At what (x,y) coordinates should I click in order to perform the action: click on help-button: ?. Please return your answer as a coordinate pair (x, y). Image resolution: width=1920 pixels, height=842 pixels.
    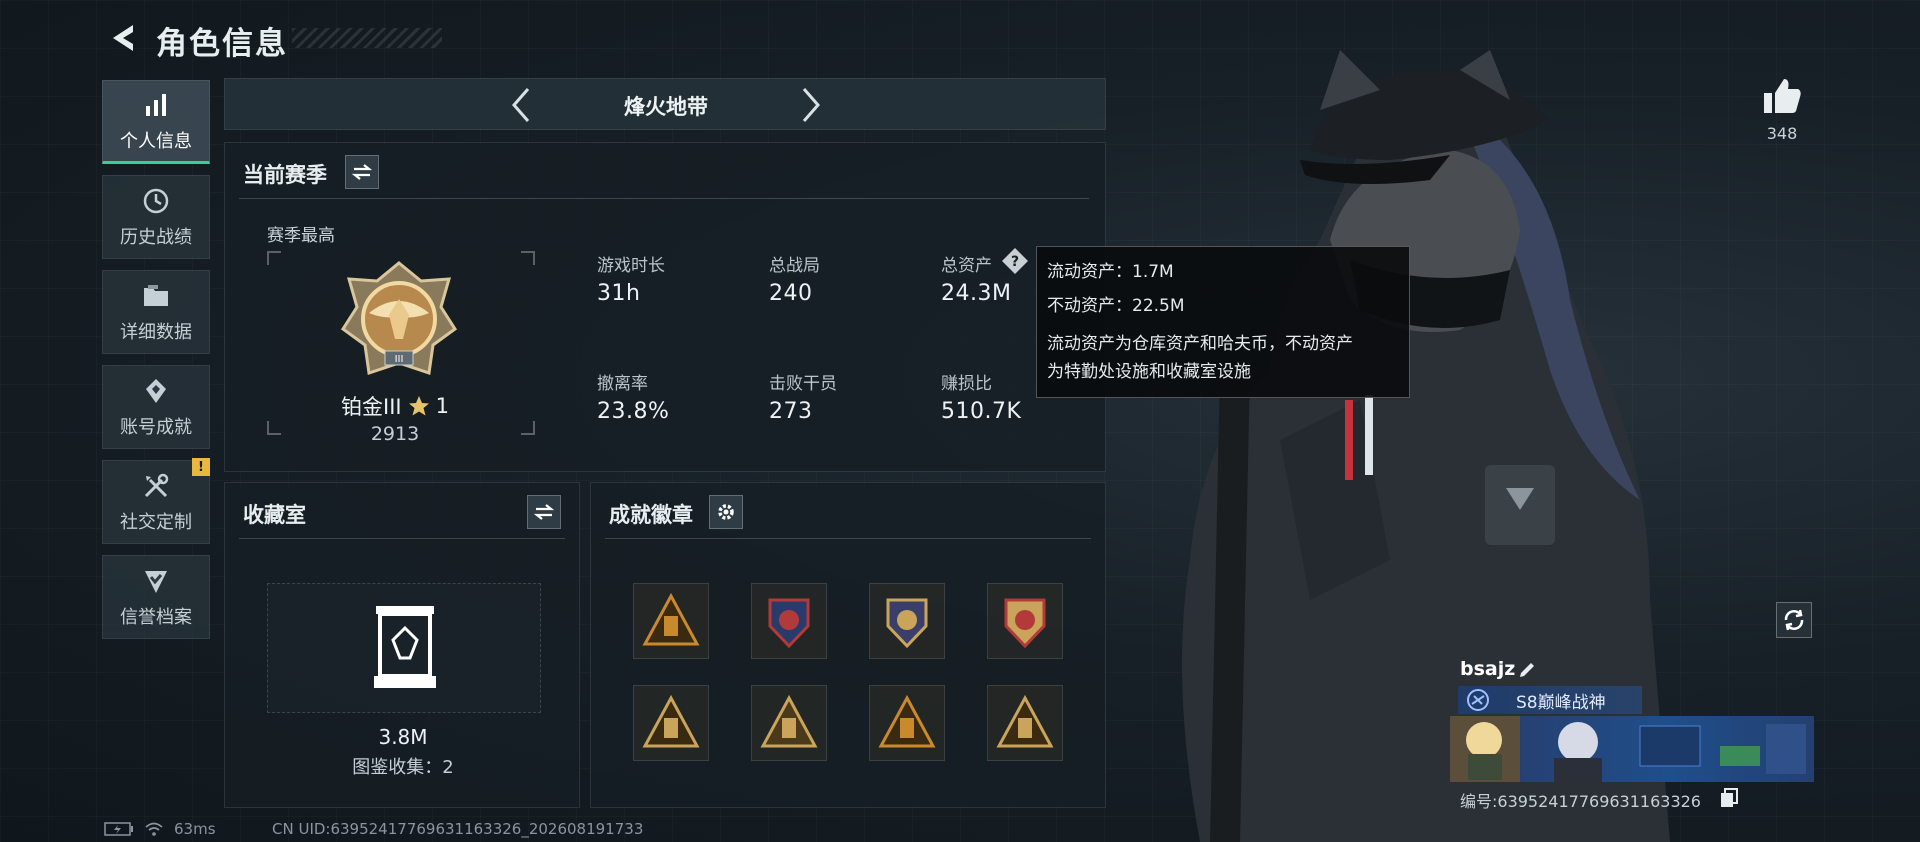
    Looking at the image, I should click on (1015, 261).